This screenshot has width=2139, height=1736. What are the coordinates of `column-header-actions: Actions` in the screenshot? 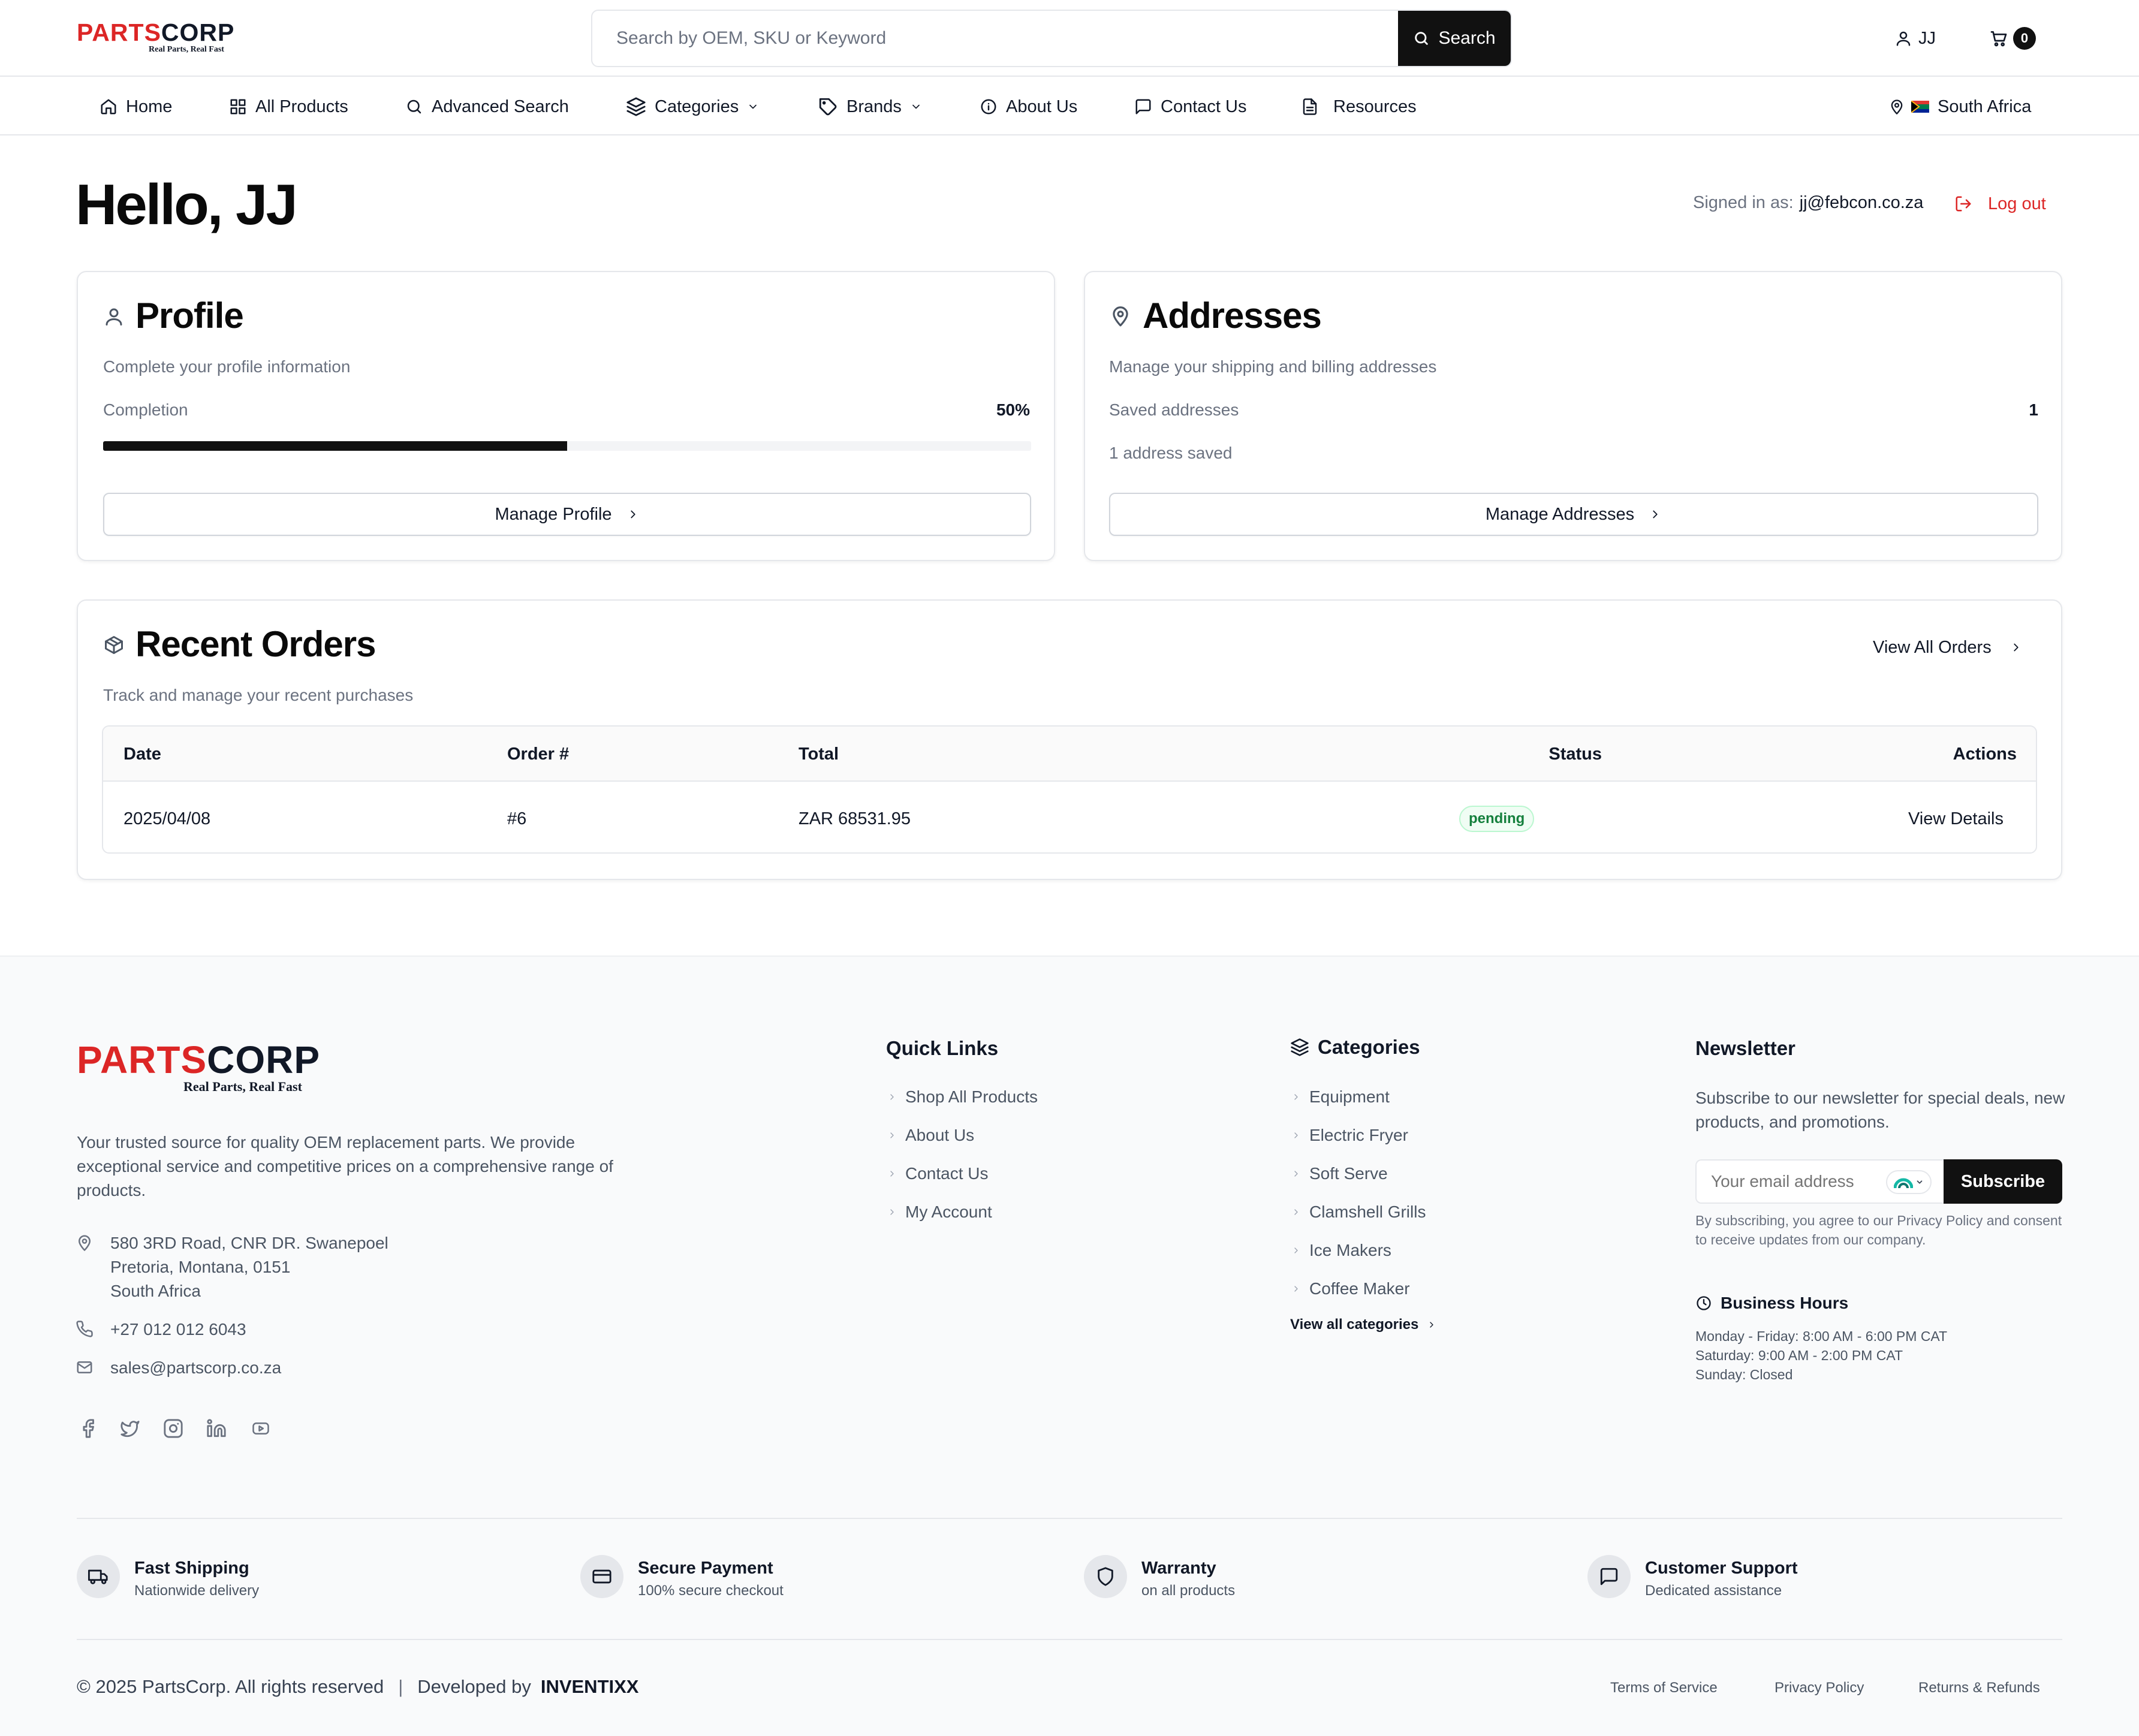 It's located at (1985, 754).